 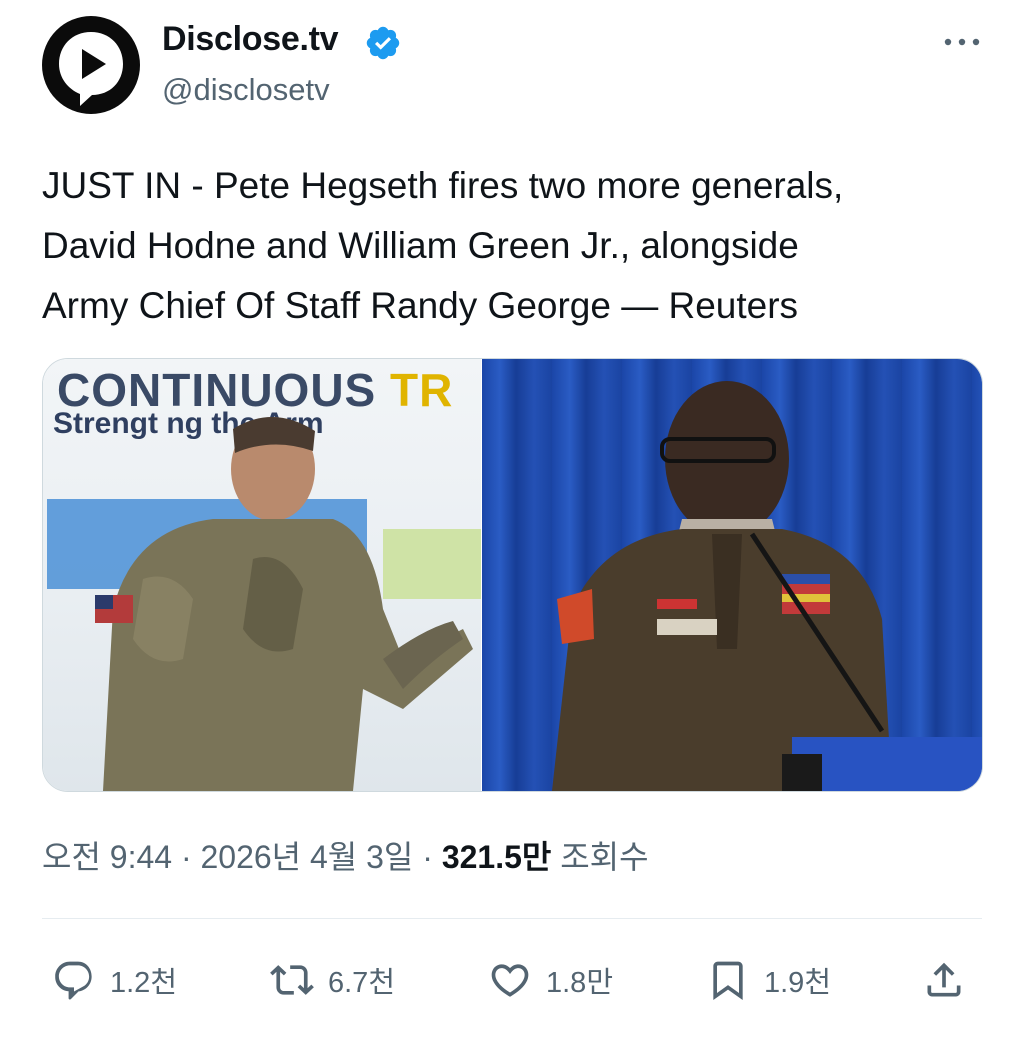 I want to click on share-button, so click(x=944, y=980).